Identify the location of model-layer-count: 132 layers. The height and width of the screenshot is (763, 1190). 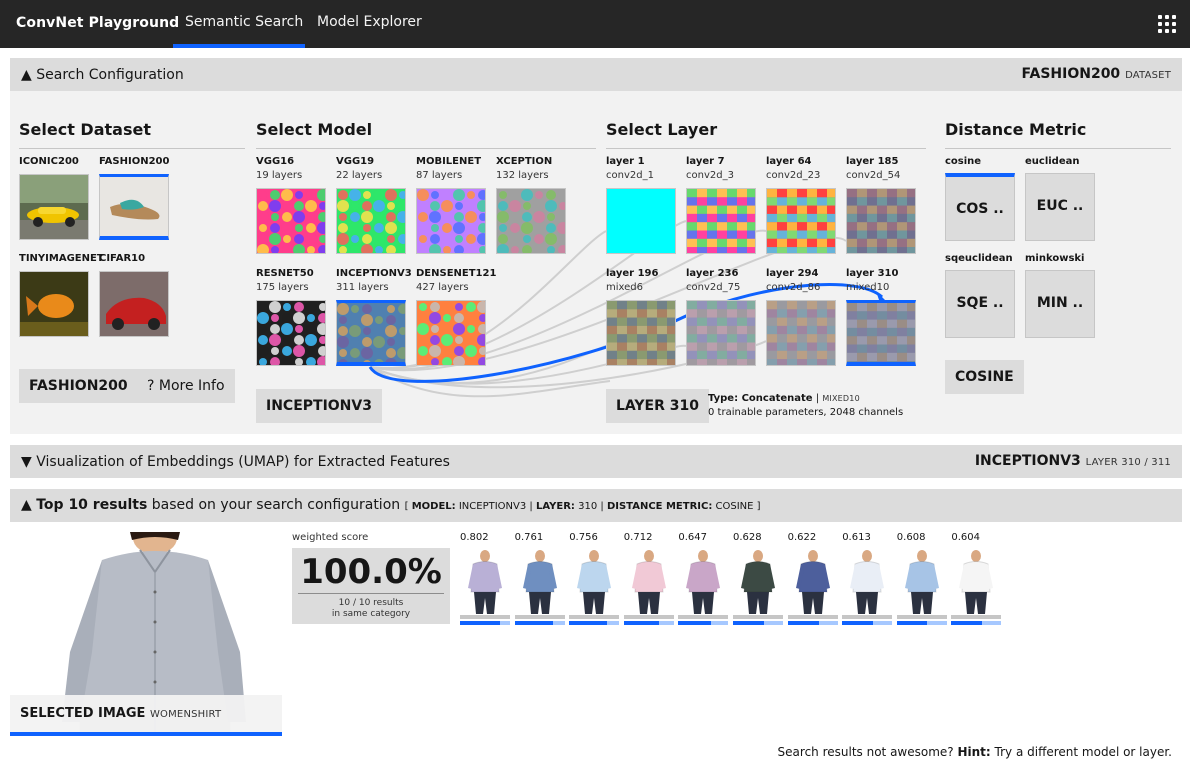
(522, 175).